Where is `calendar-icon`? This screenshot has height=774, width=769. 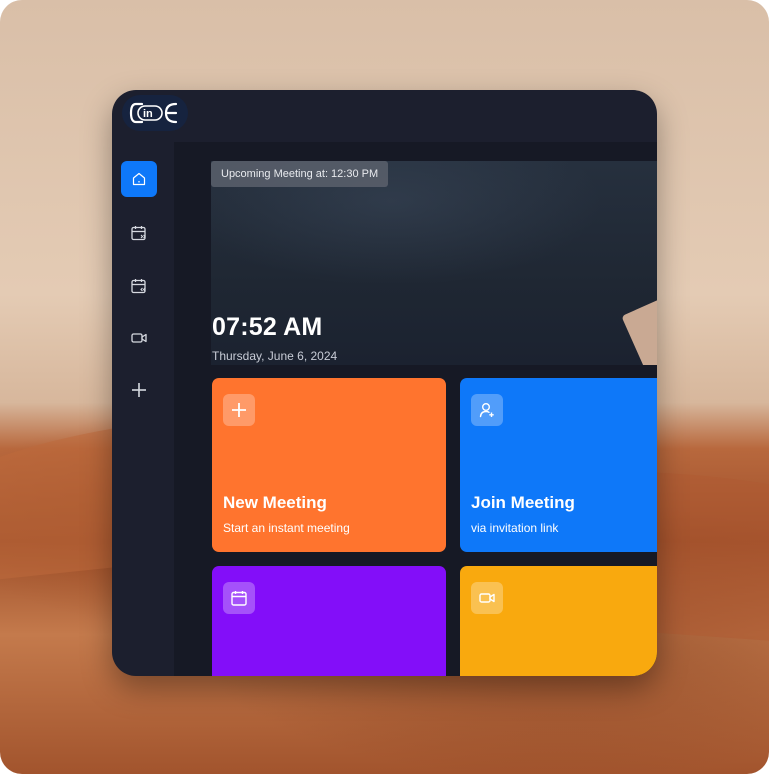 calendar-icon is located at coordinates (239, 598).